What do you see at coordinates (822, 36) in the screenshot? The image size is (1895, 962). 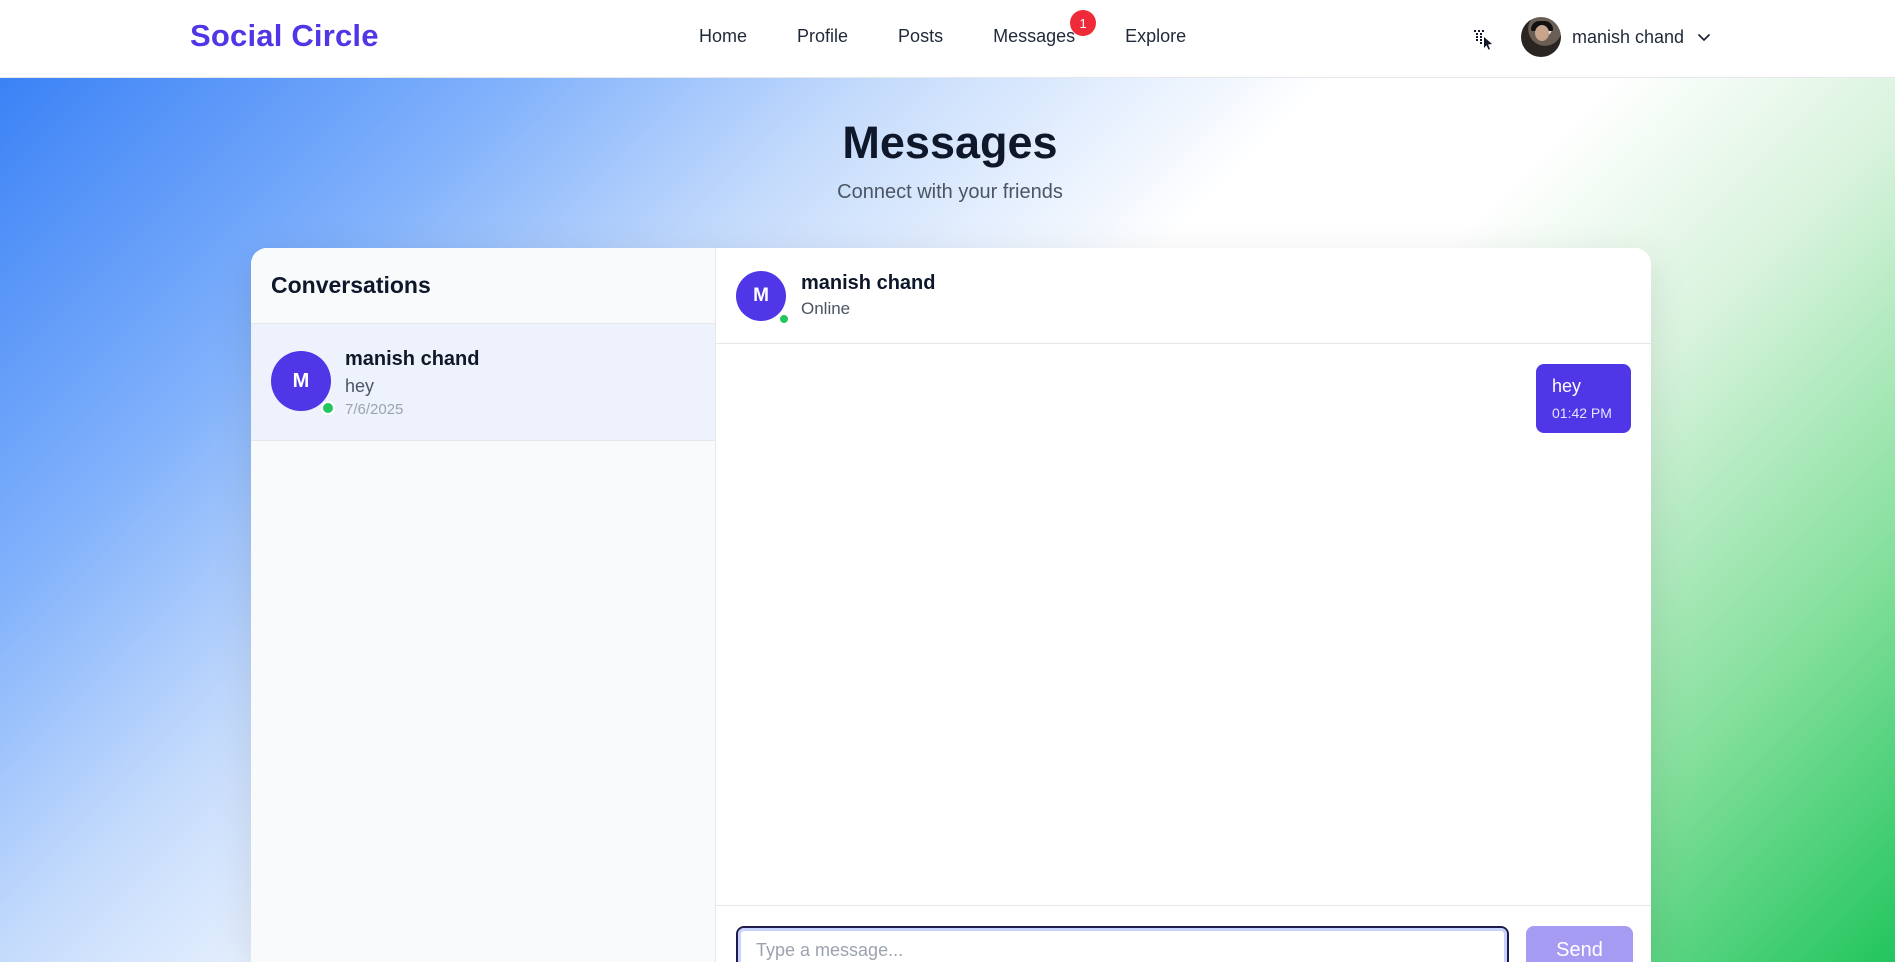 I see `nav-link-profile: Profile` at bounding box center [822, 36].